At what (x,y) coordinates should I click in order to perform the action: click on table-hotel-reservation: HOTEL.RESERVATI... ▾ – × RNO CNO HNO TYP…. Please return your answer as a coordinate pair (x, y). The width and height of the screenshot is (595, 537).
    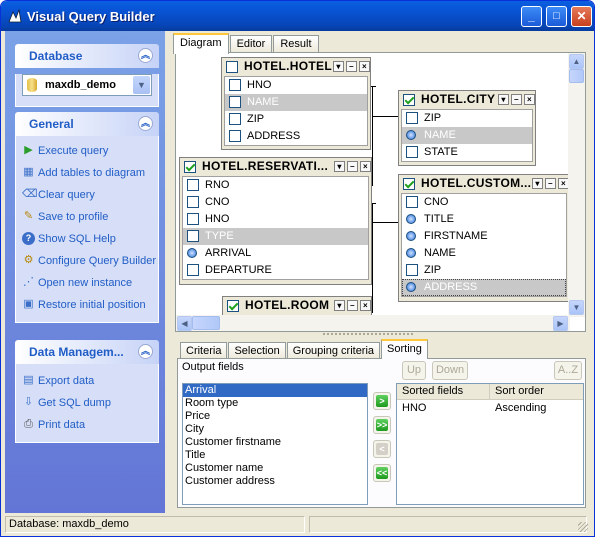
    Looking at the image, I should click on (275, 221).